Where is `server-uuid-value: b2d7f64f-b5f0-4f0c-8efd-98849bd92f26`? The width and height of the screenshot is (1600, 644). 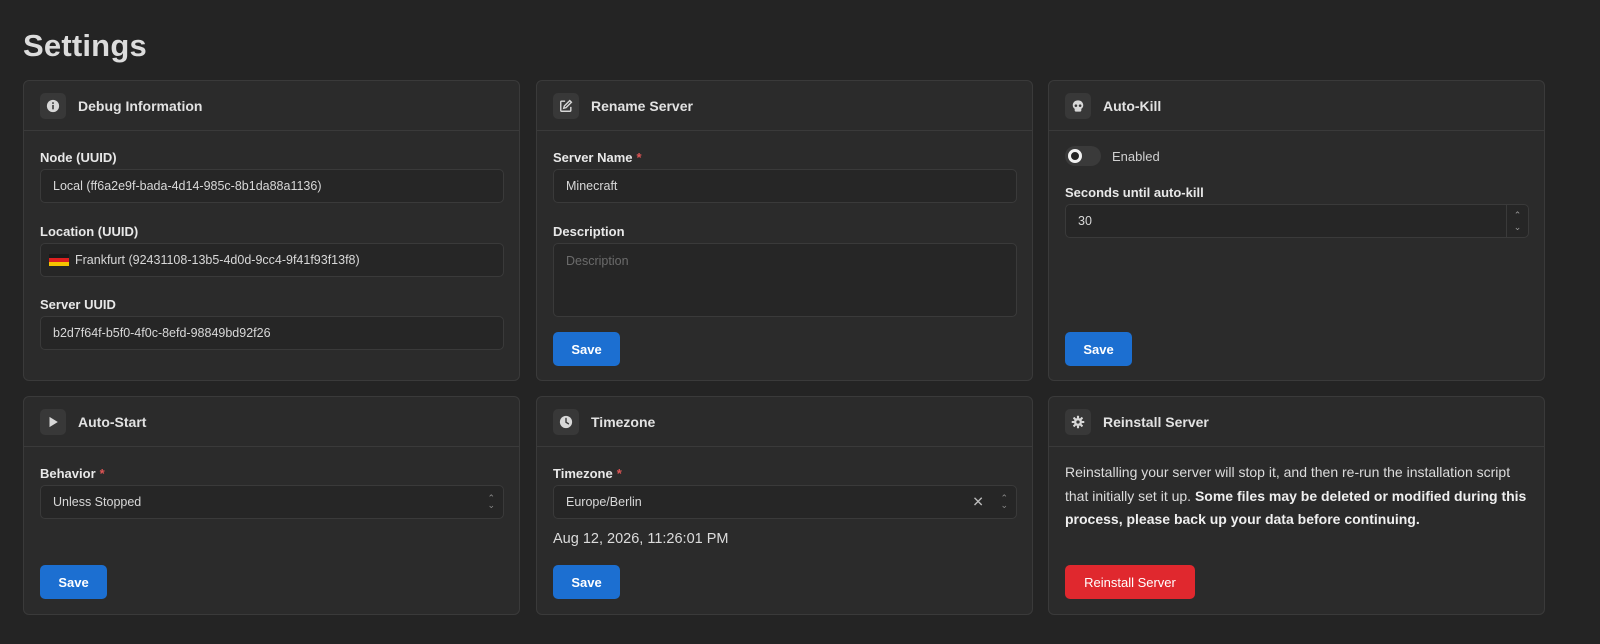 server-uuid-value: b2d7f64f-b5f0-4f0c-8efd-98849bd92f26 is located at coordinates (162, 333).